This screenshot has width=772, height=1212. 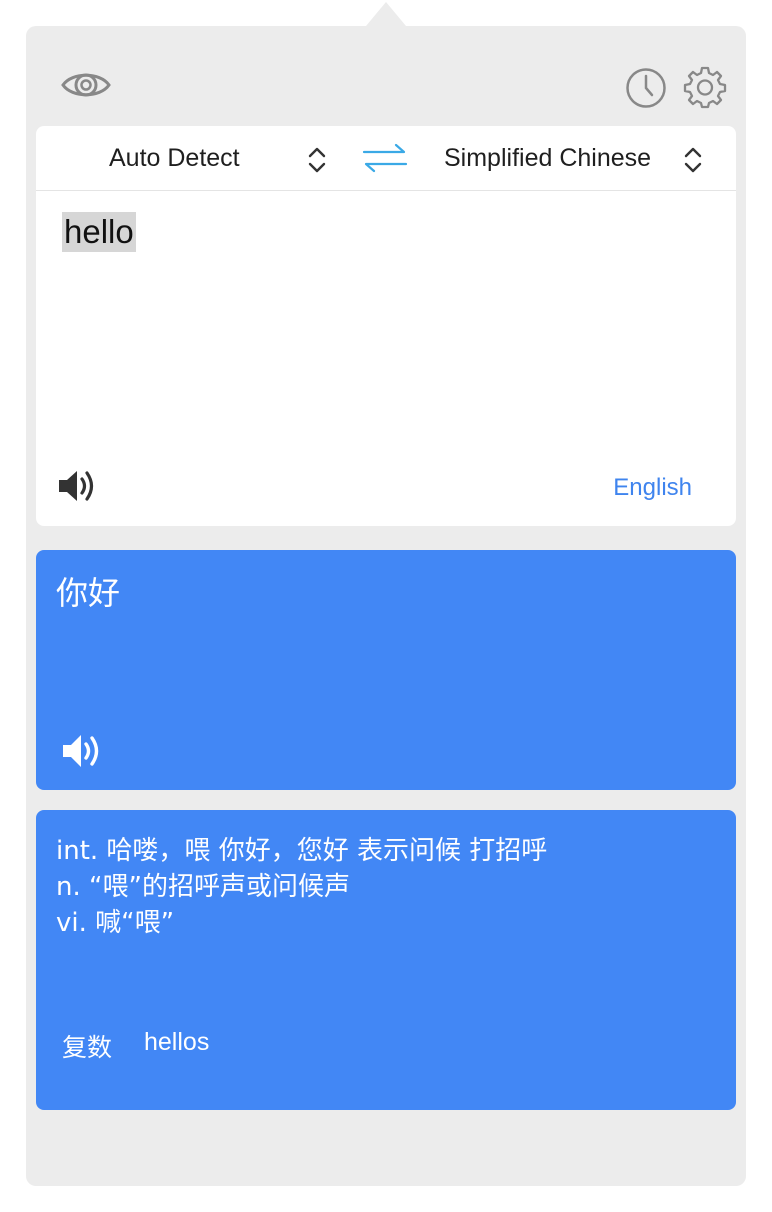 What do you see at coordinates (88, 593) in the screenshot?
I see `translation-text: 你好` at bounding box center [88, 593].